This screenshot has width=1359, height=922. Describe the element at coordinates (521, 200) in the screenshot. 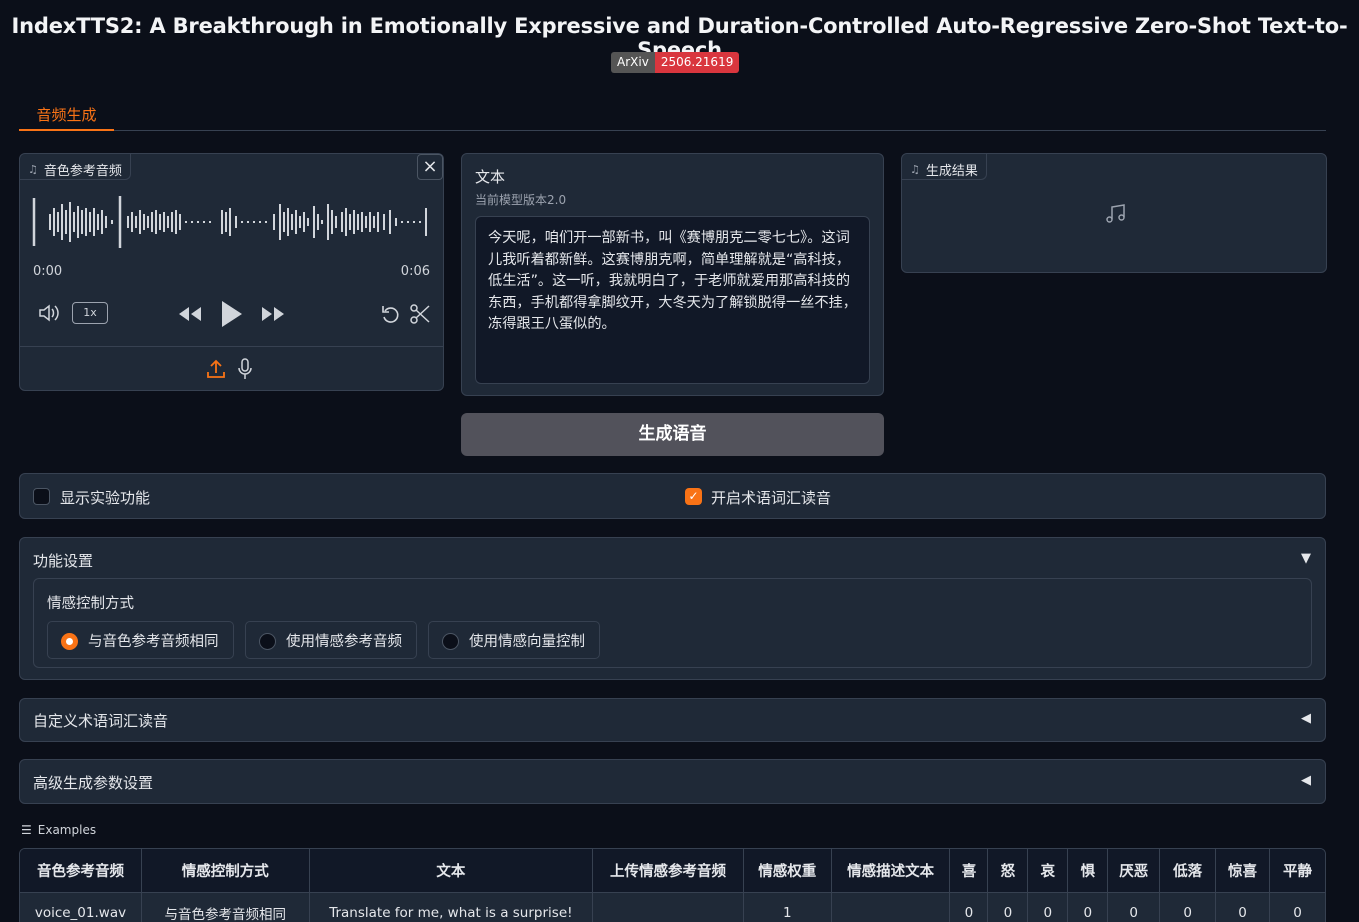

I see `model-version-info: 当前模型版本2.0` at that location.